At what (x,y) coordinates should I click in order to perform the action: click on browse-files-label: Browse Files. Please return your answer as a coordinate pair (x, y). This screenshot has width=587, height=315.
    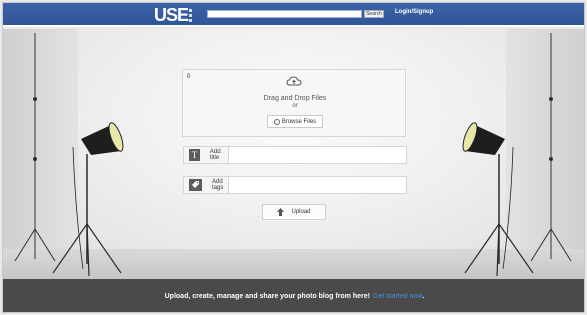
    Looking at the image, I should click on (299, 121).